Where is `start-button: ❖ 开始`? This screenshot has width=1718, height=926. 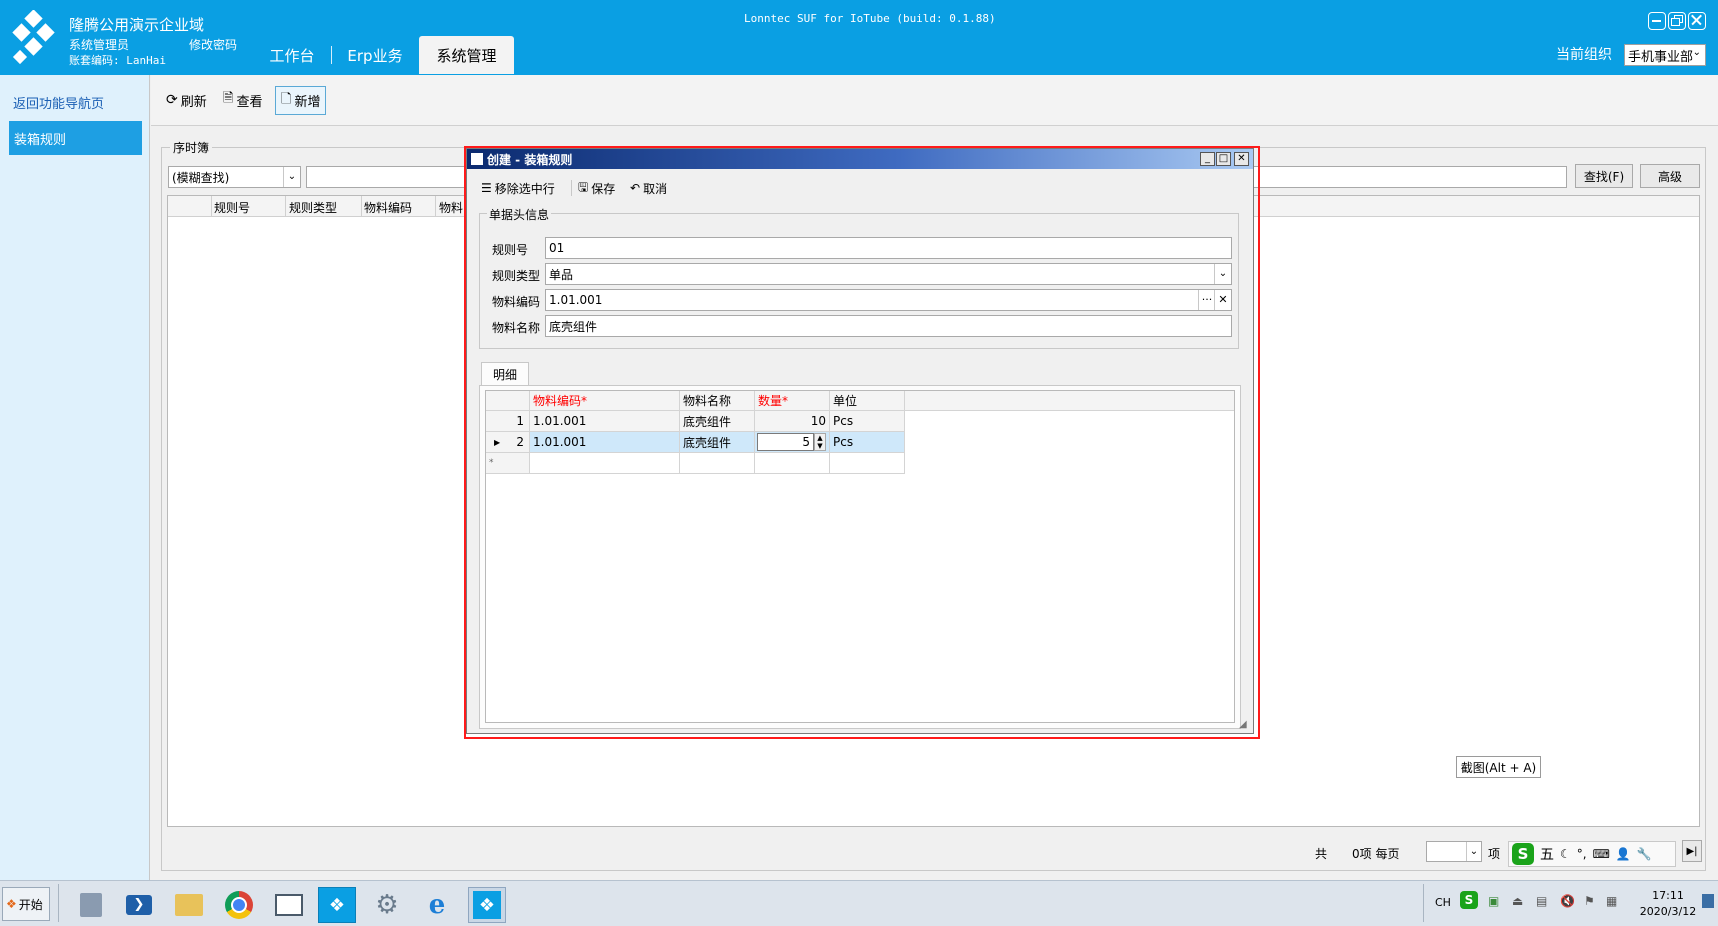 start-button: ❖ 开始 is located at coordinates (26, 904).